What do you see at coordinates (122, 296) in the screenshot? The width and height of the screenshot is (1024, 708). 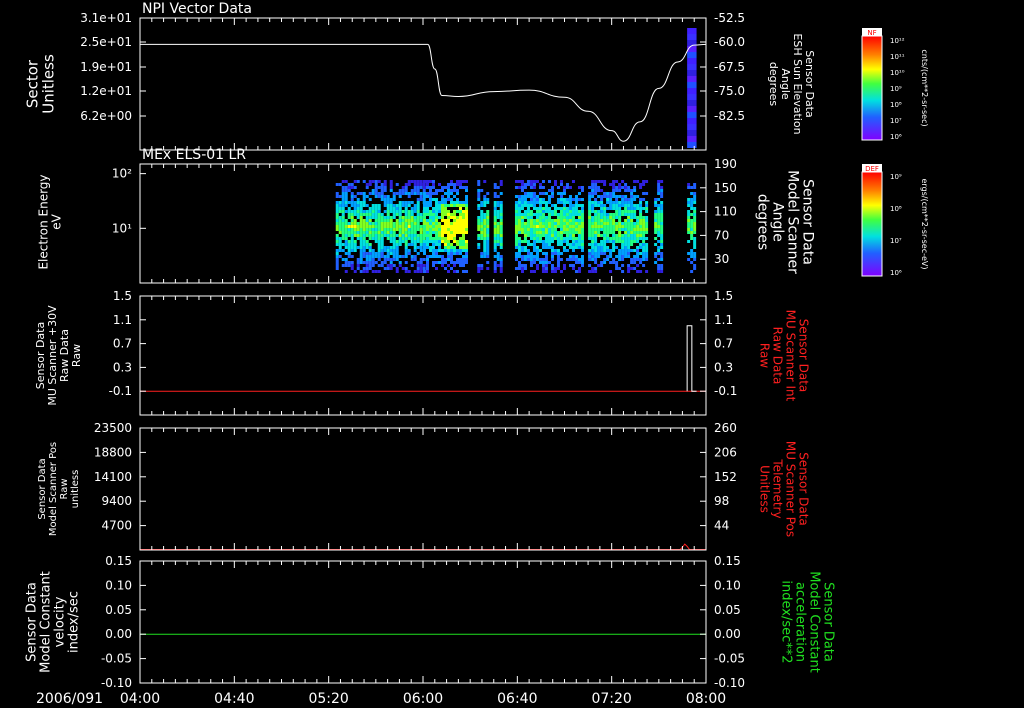 I see `left-tick-label: 1.5` at bounding box center [122, 296].